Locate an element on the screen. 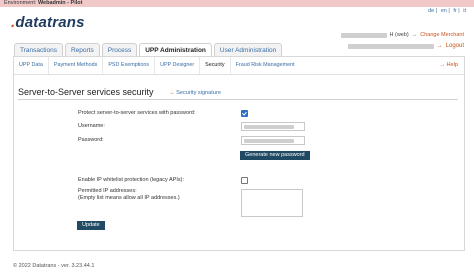 The image size is (474, 278). lang-de: de is located at coordinates (431, 11).